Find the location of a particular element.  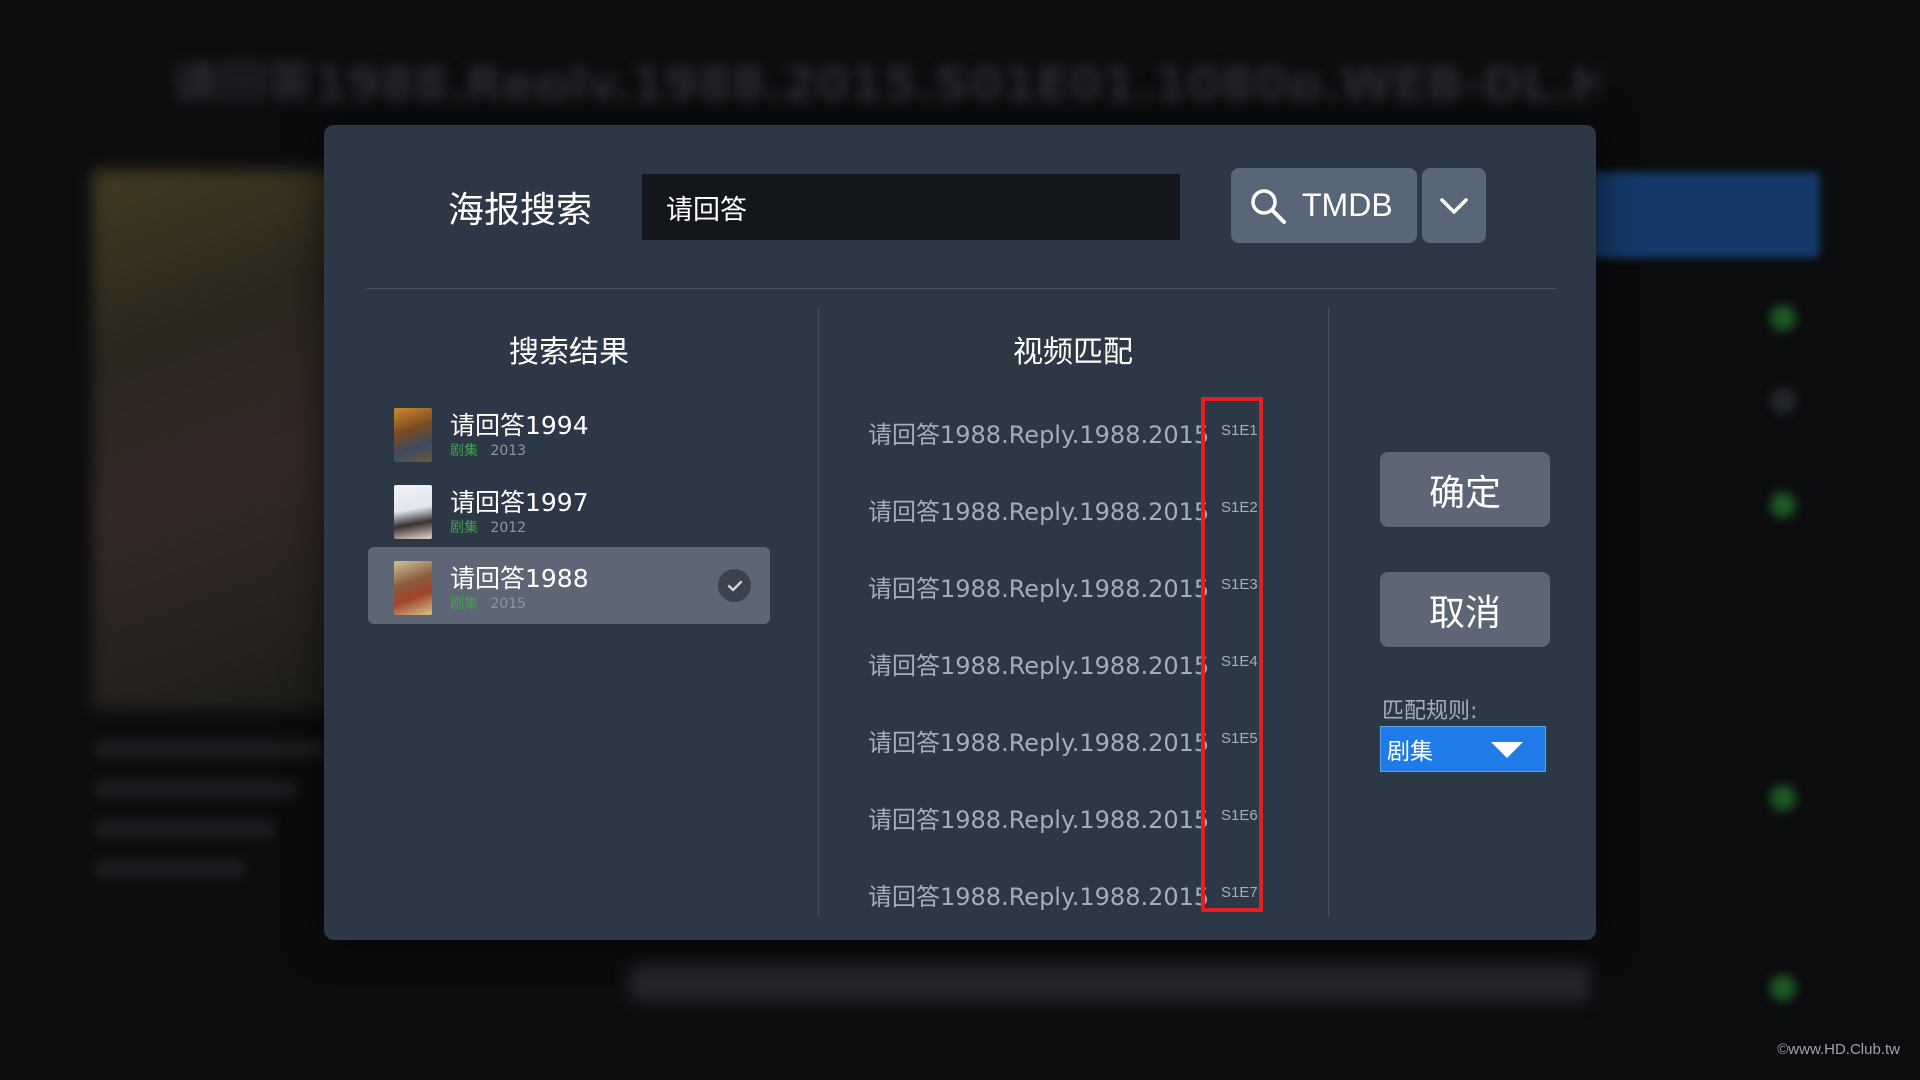

watermark: ©www.HD.Club.tw is located at coordinates (1838, 1049).